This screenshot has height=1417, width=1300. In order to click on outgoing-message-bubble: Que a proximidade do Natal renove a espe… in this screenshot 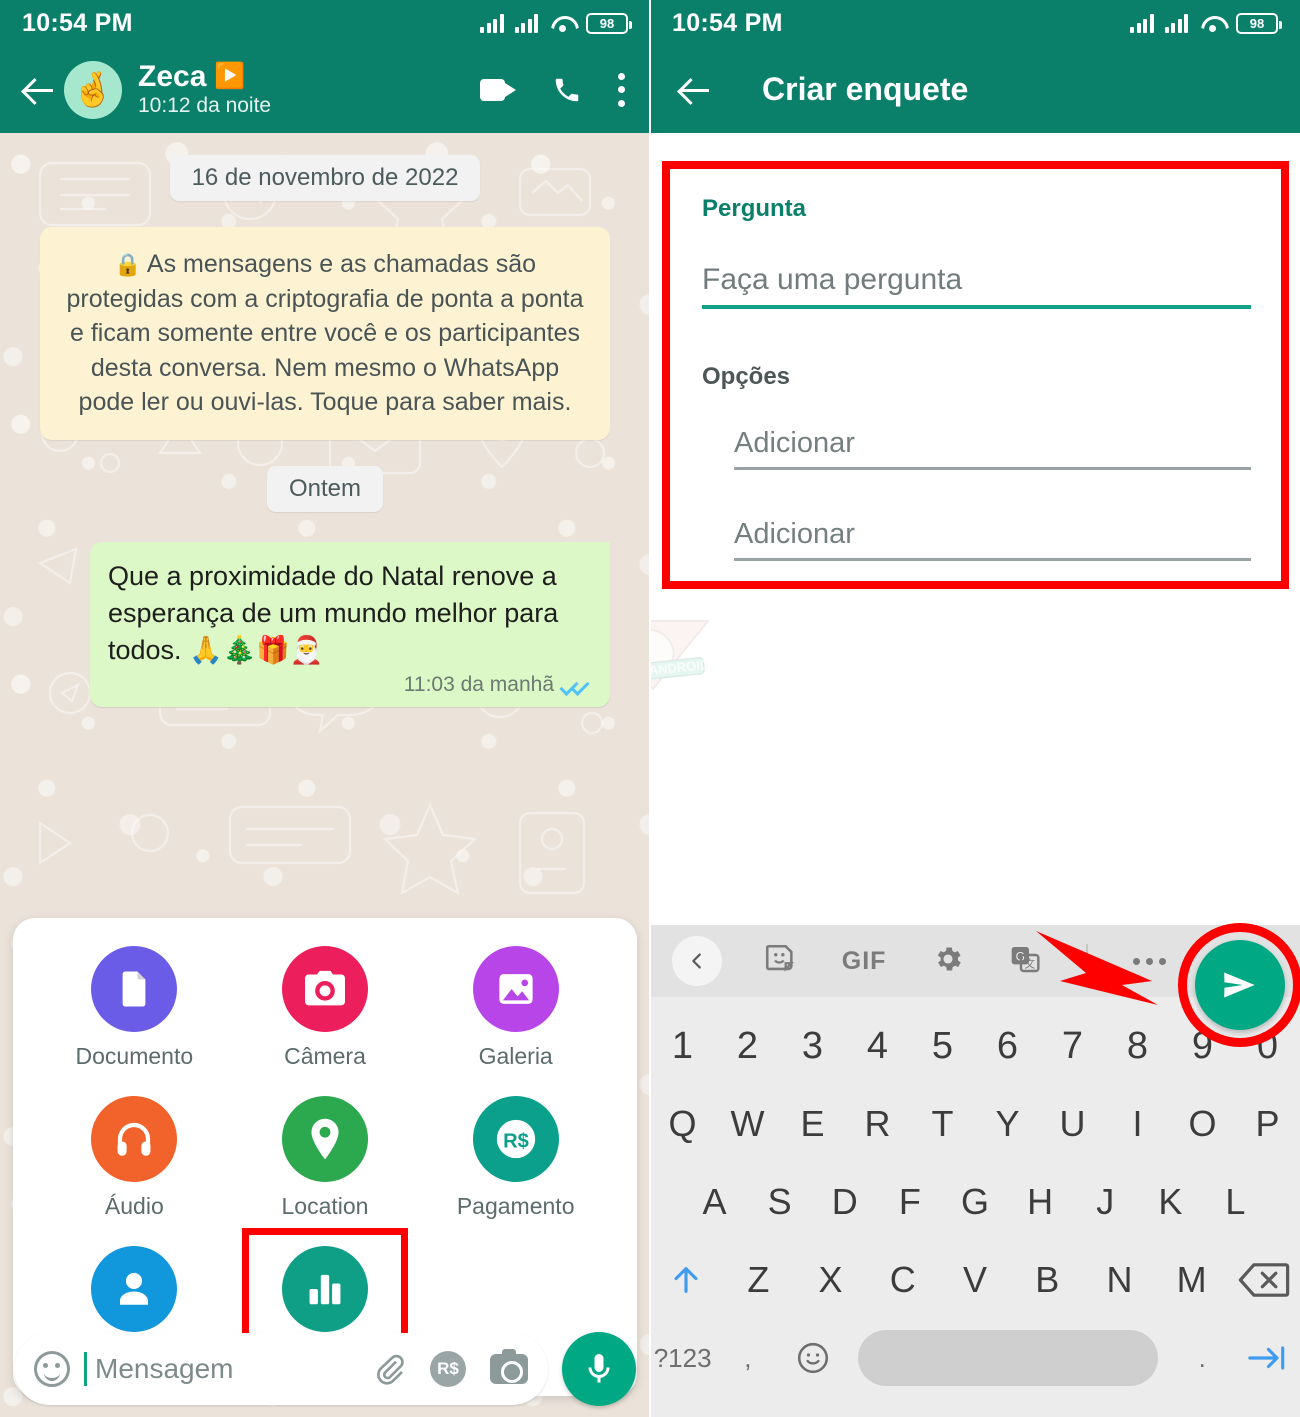, I will do `click(350, 624)`.